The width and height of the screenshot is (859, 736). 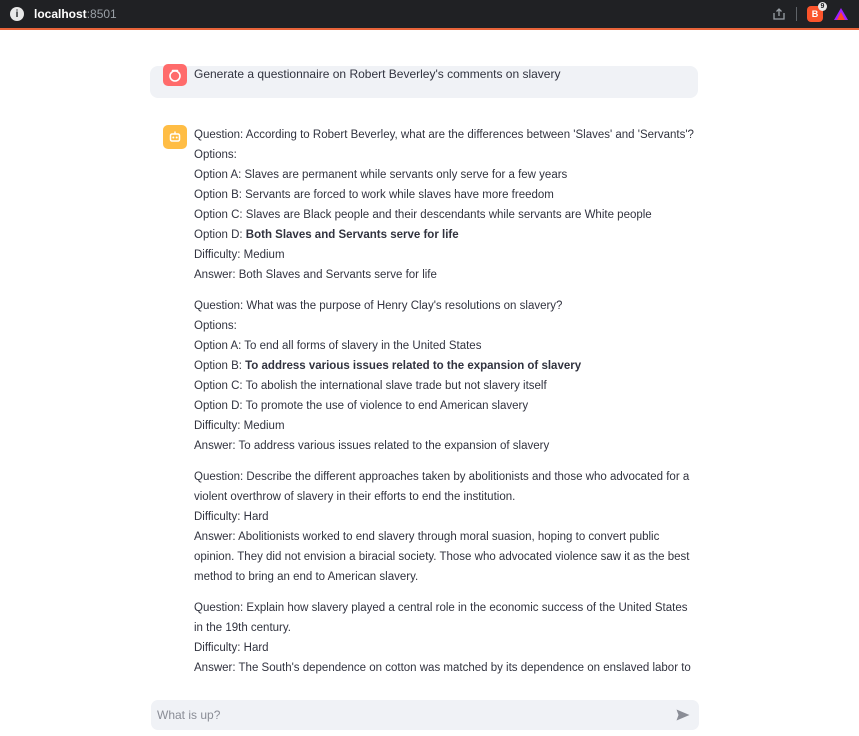 What do you see at coordinates (102, 14) in the screenshot?
I see `url-port: :8501` at bounding box center [102, 14].